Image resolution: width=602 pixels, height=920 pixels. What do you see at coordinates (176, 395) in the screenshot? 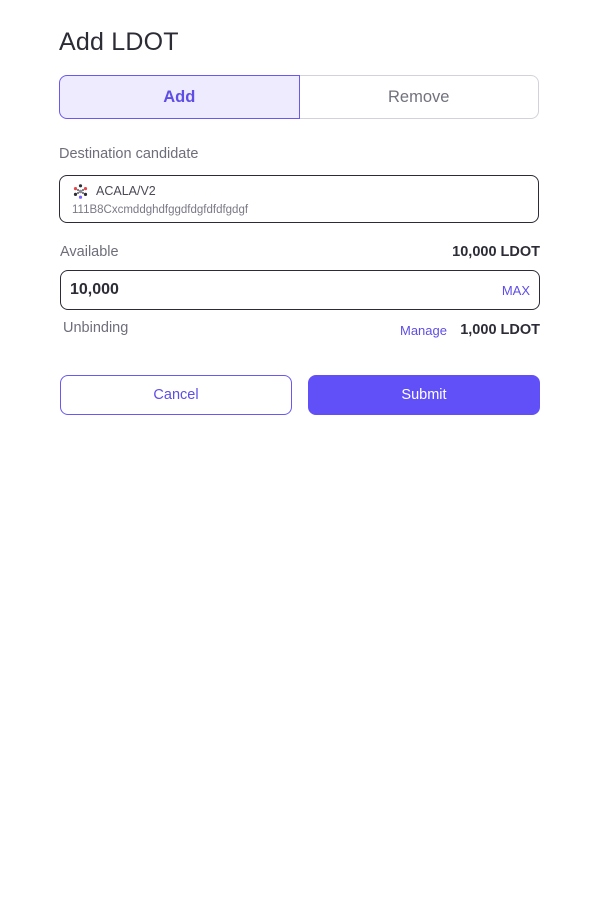
I see `cancel-button: Cancel` at bounding box center [176, 395].